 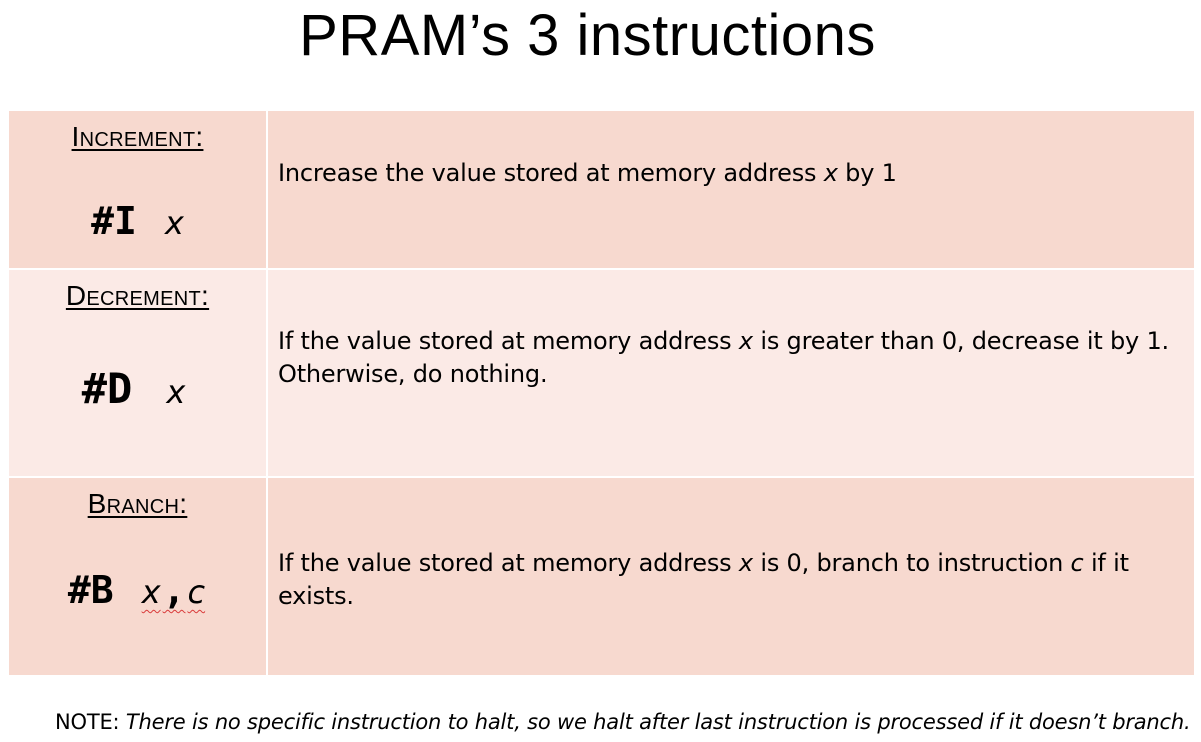 I want to click on desc-text-mid: is 0, branch to instruction, so click(x=911, y=562).